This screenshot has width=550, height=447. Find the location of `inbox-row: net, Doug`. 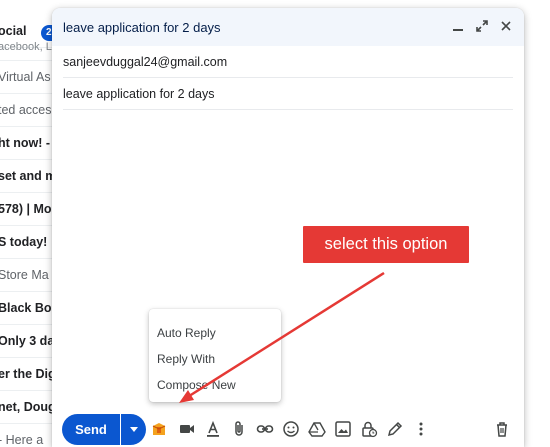

inbox-row: net, Doug is located at coordinates (30, 407).